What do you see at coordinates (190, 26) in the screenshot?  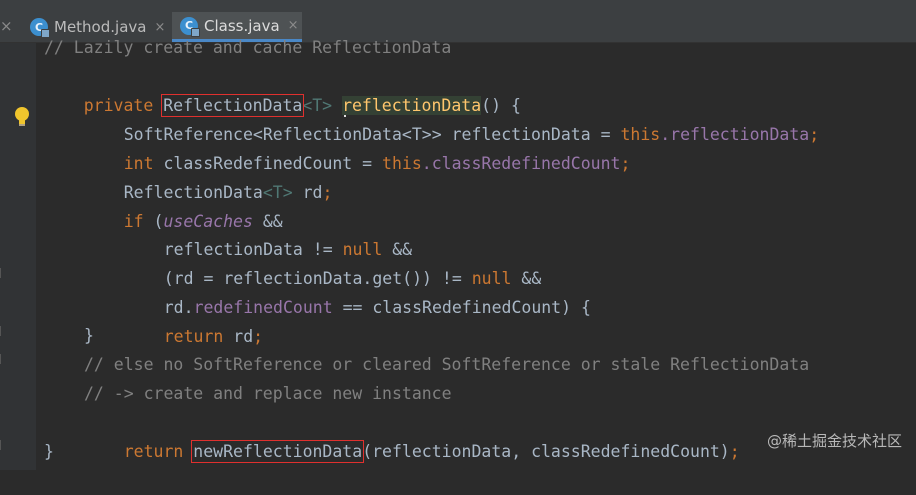 I see `class-file-icon: C` at bounding box center [190, 26].